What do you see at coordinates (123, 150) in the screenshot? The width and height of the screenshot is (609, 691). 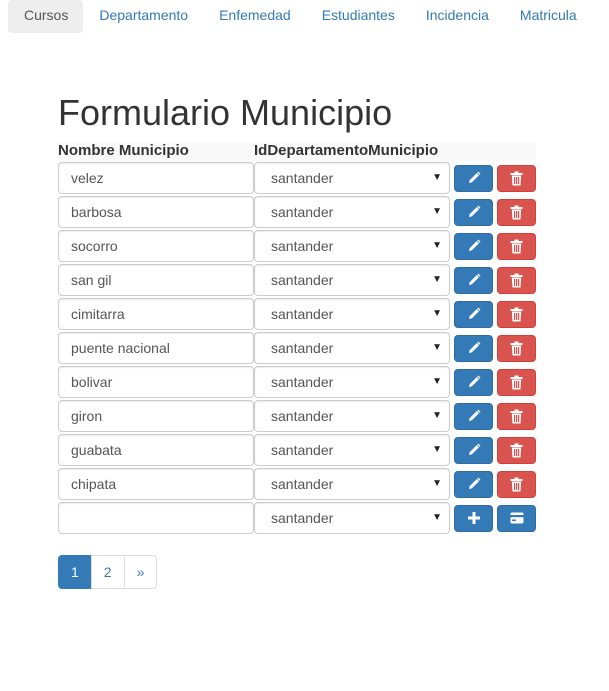 I see `header-nombre-municipio: Nombre Municipio` at bounding box center [123, 150].